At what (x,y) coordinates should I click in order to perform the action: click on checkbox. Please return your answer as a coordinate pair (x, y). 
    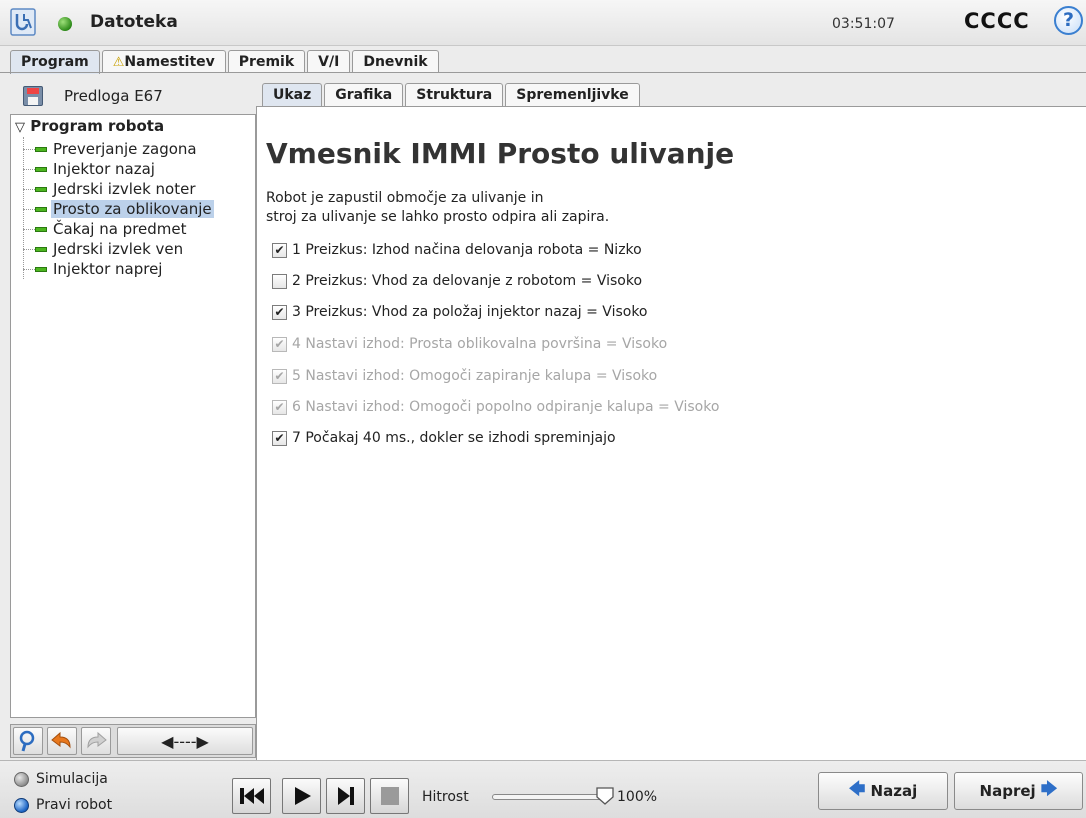
    Looking at the image, I should click on (279, 281).